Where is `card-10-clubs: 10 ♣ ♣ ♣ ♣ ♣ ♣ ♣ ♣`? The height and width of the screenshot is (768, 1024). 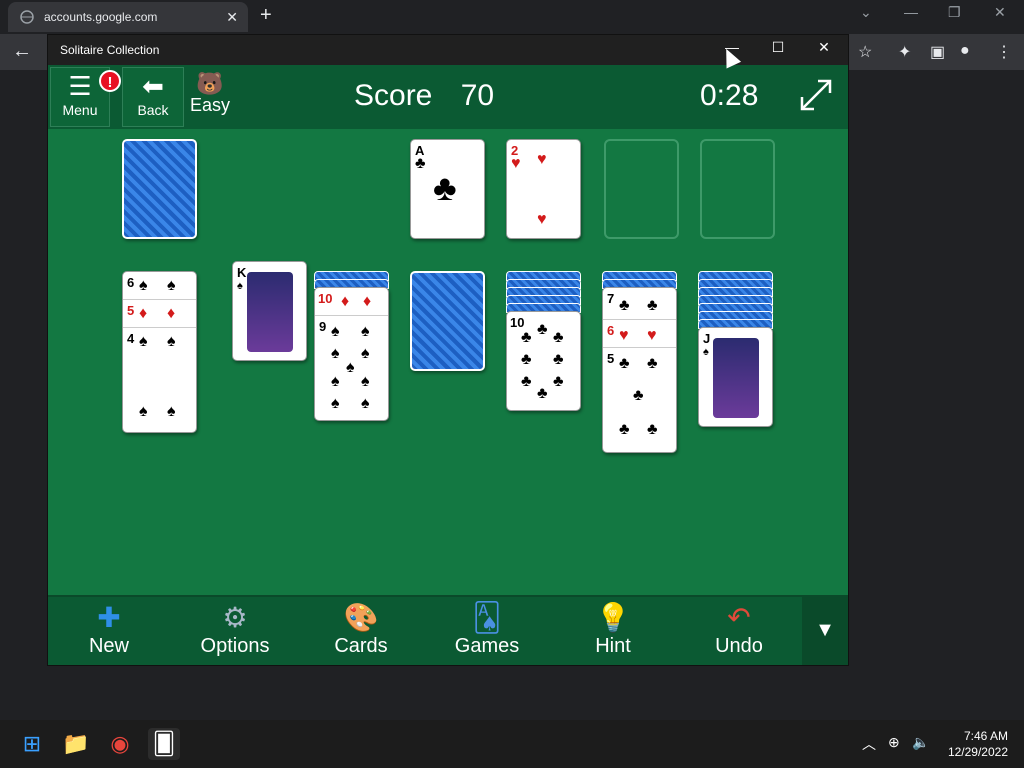 card-10-clubs: 10 ♣ ♣ ♣ ♣ ♣ ♣ ♣ ♣ is located at coordinates (543, 361).